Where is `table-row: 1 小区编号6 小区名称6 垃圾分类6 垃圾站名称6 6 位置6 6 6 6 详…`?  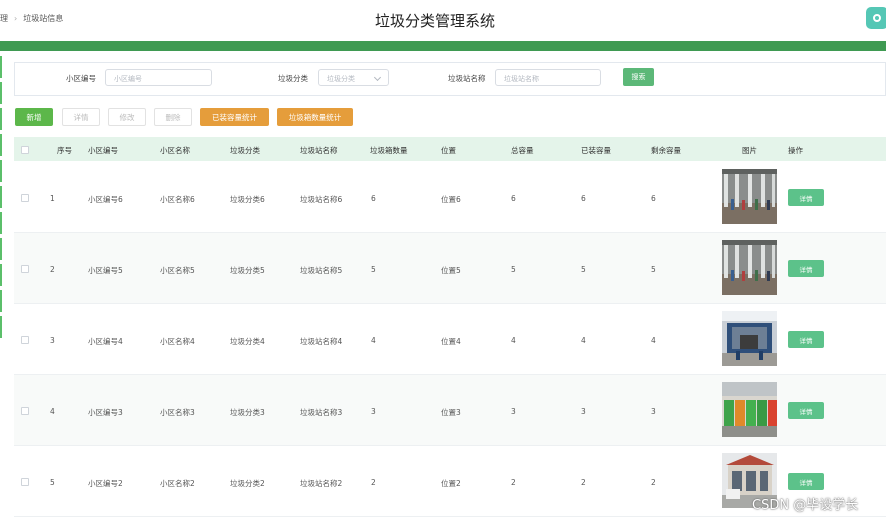 table-row: 1 小区编号6 小区名称6 垃圾分类6 垃圾站名称6 6 位置6 6 6 6 详… is located at coordinates (450, 197).